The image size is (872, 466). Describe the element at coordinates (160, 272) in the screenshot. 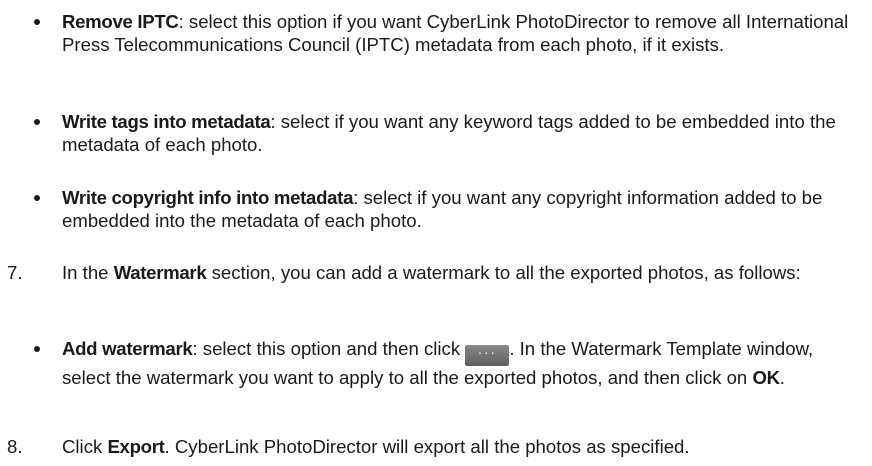

I see `step-bold: Watermark` at that location.